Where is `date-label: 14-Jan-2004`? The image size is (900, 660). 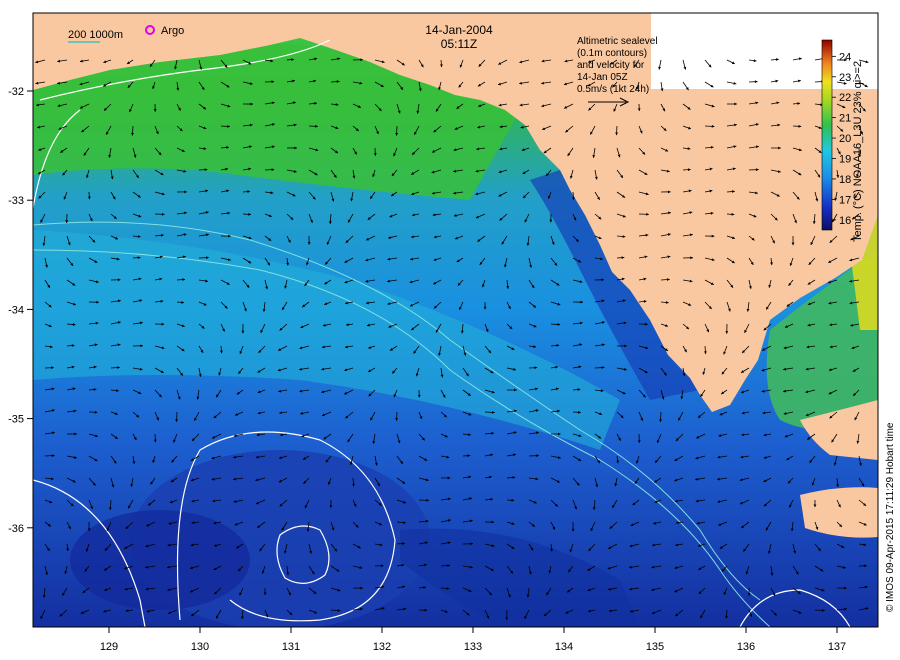 date-label: 14-Jan-2004 is located at coordinates (459, 30).